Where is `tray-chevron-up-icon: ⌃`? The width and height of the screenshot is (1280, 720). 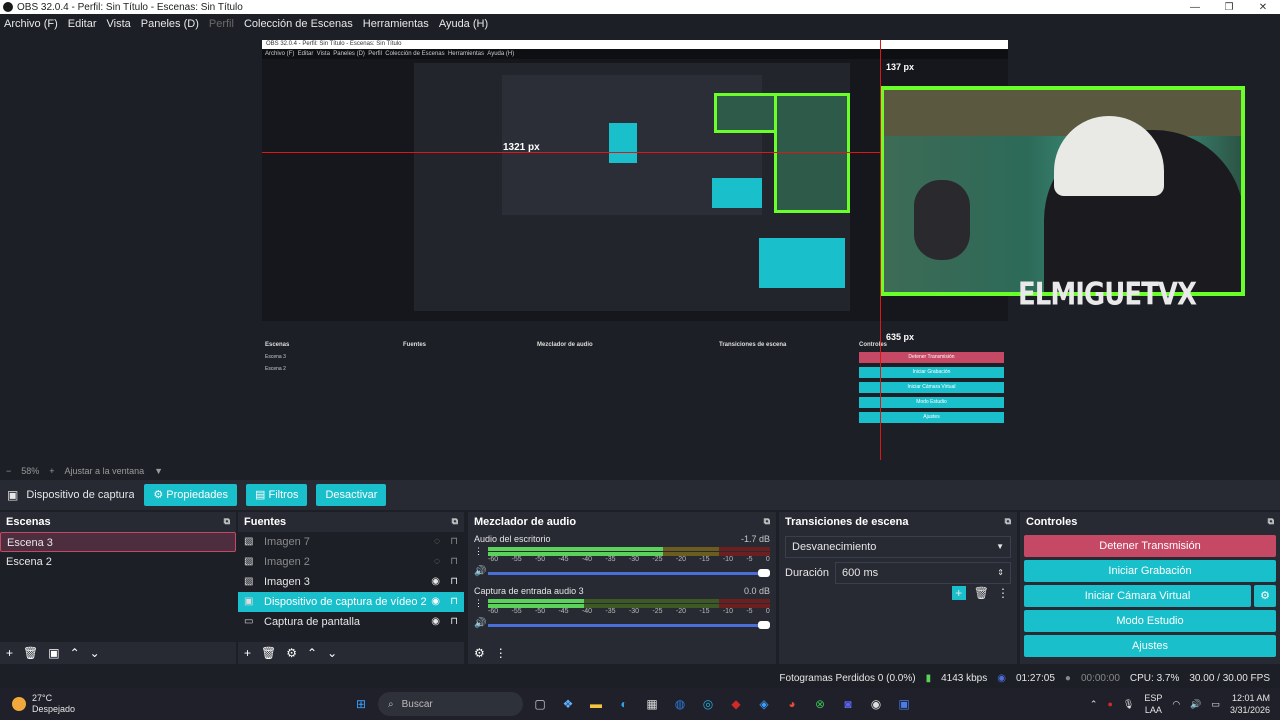 tray-chevron-up-icon: ⌃ is located at coordinates (1094, 704).